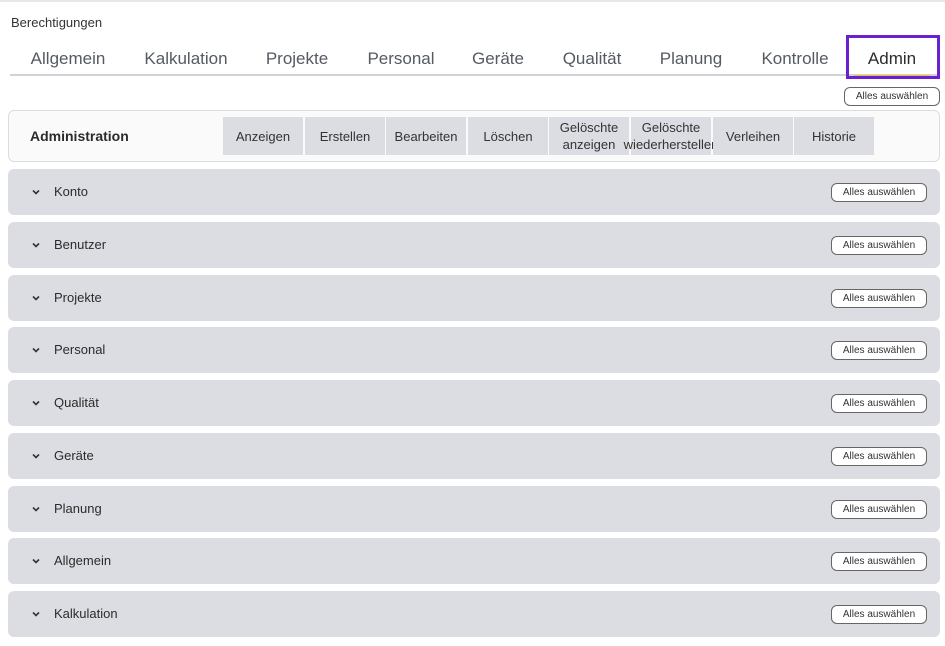 This screenshot has width=945, height=646. Describe the element at coordinates (474, 403) in the screenshot. I see `section-qualitaet: Qualität Alles auswählen` at that location.